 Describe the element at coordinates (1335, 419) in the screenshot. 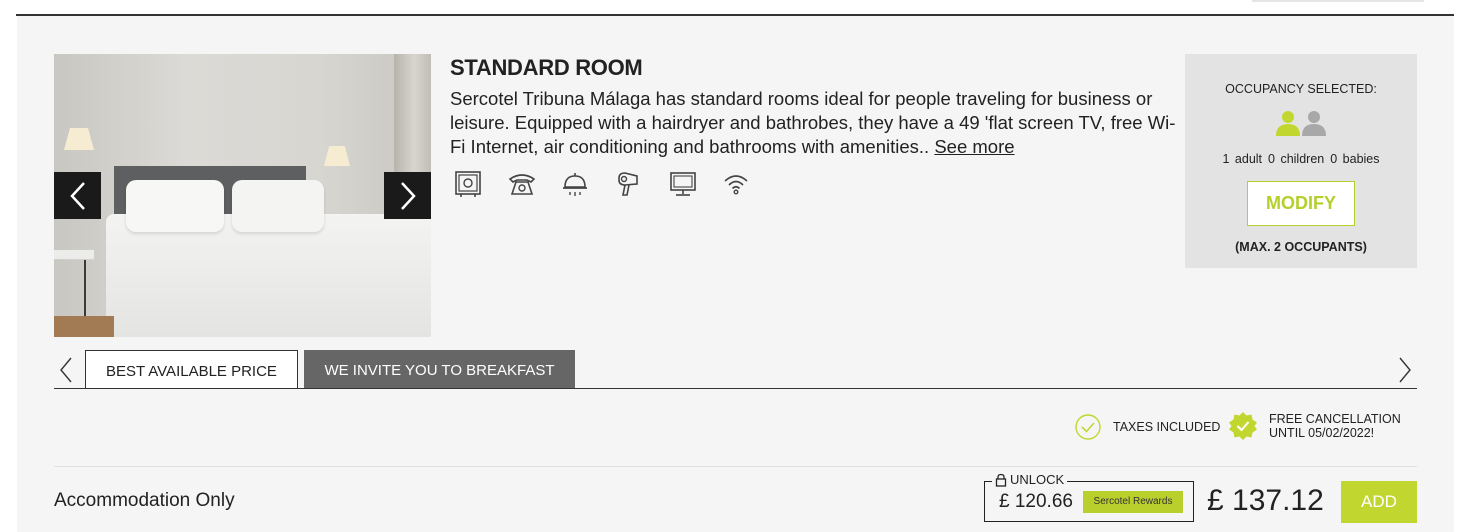

I see `free-cancellation-line1: FREE CANCELLATION` at that location.